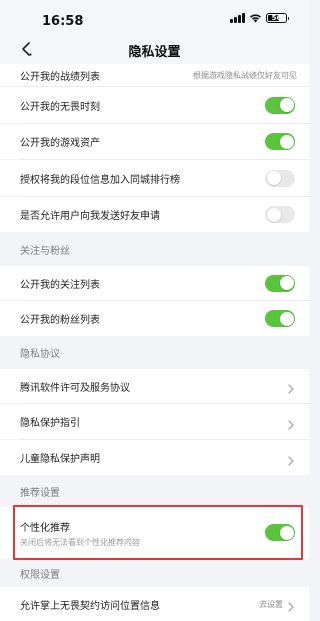  Describe the element at coordinates (271, 604) in the screenshot. I see `goto-settings-link: 去设置` at that location.